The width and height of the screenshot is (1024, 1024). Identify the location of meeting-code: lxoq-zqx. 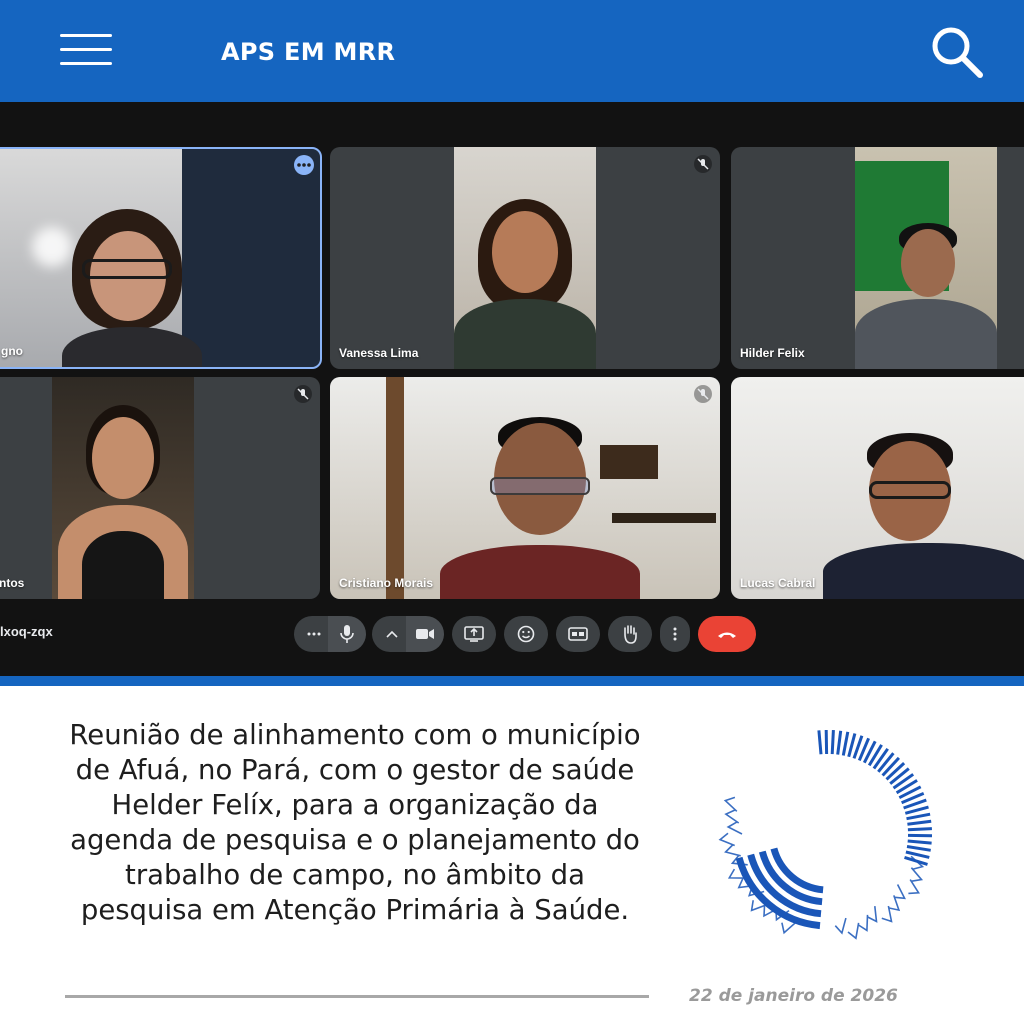
(26, 631).